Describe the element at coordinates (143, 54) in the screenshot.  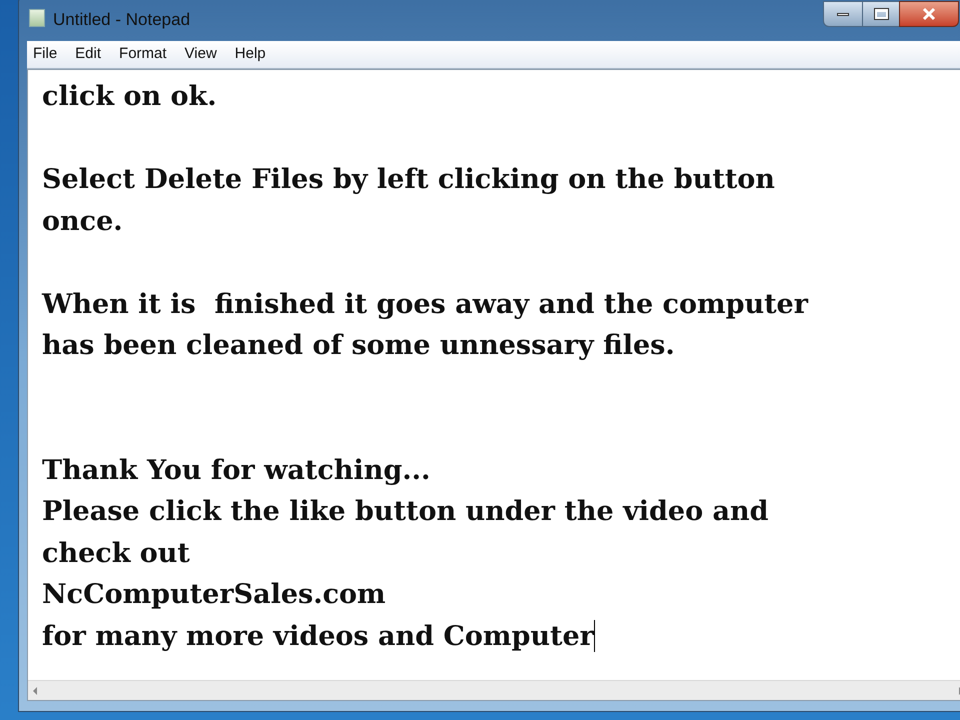
I see `menu-item: Format` at that location.